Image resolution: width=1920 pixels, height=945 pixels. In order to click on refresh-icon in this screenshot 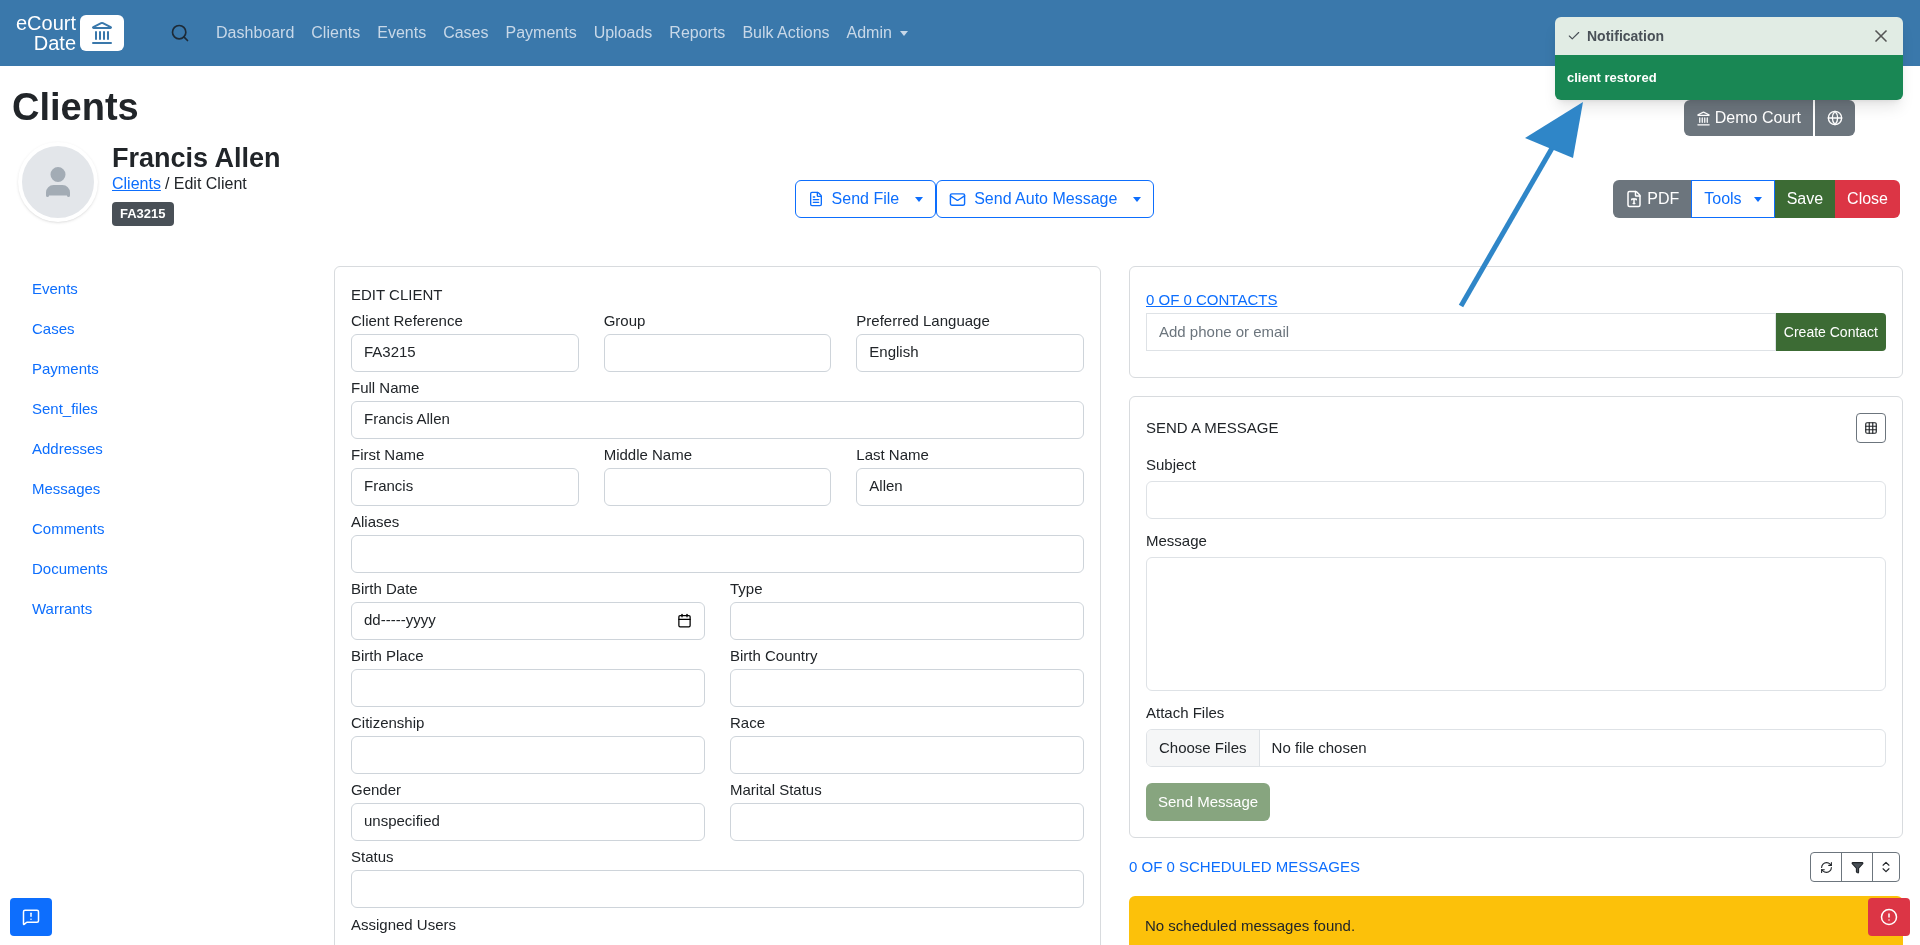, I will do `click(1826, 867)`.